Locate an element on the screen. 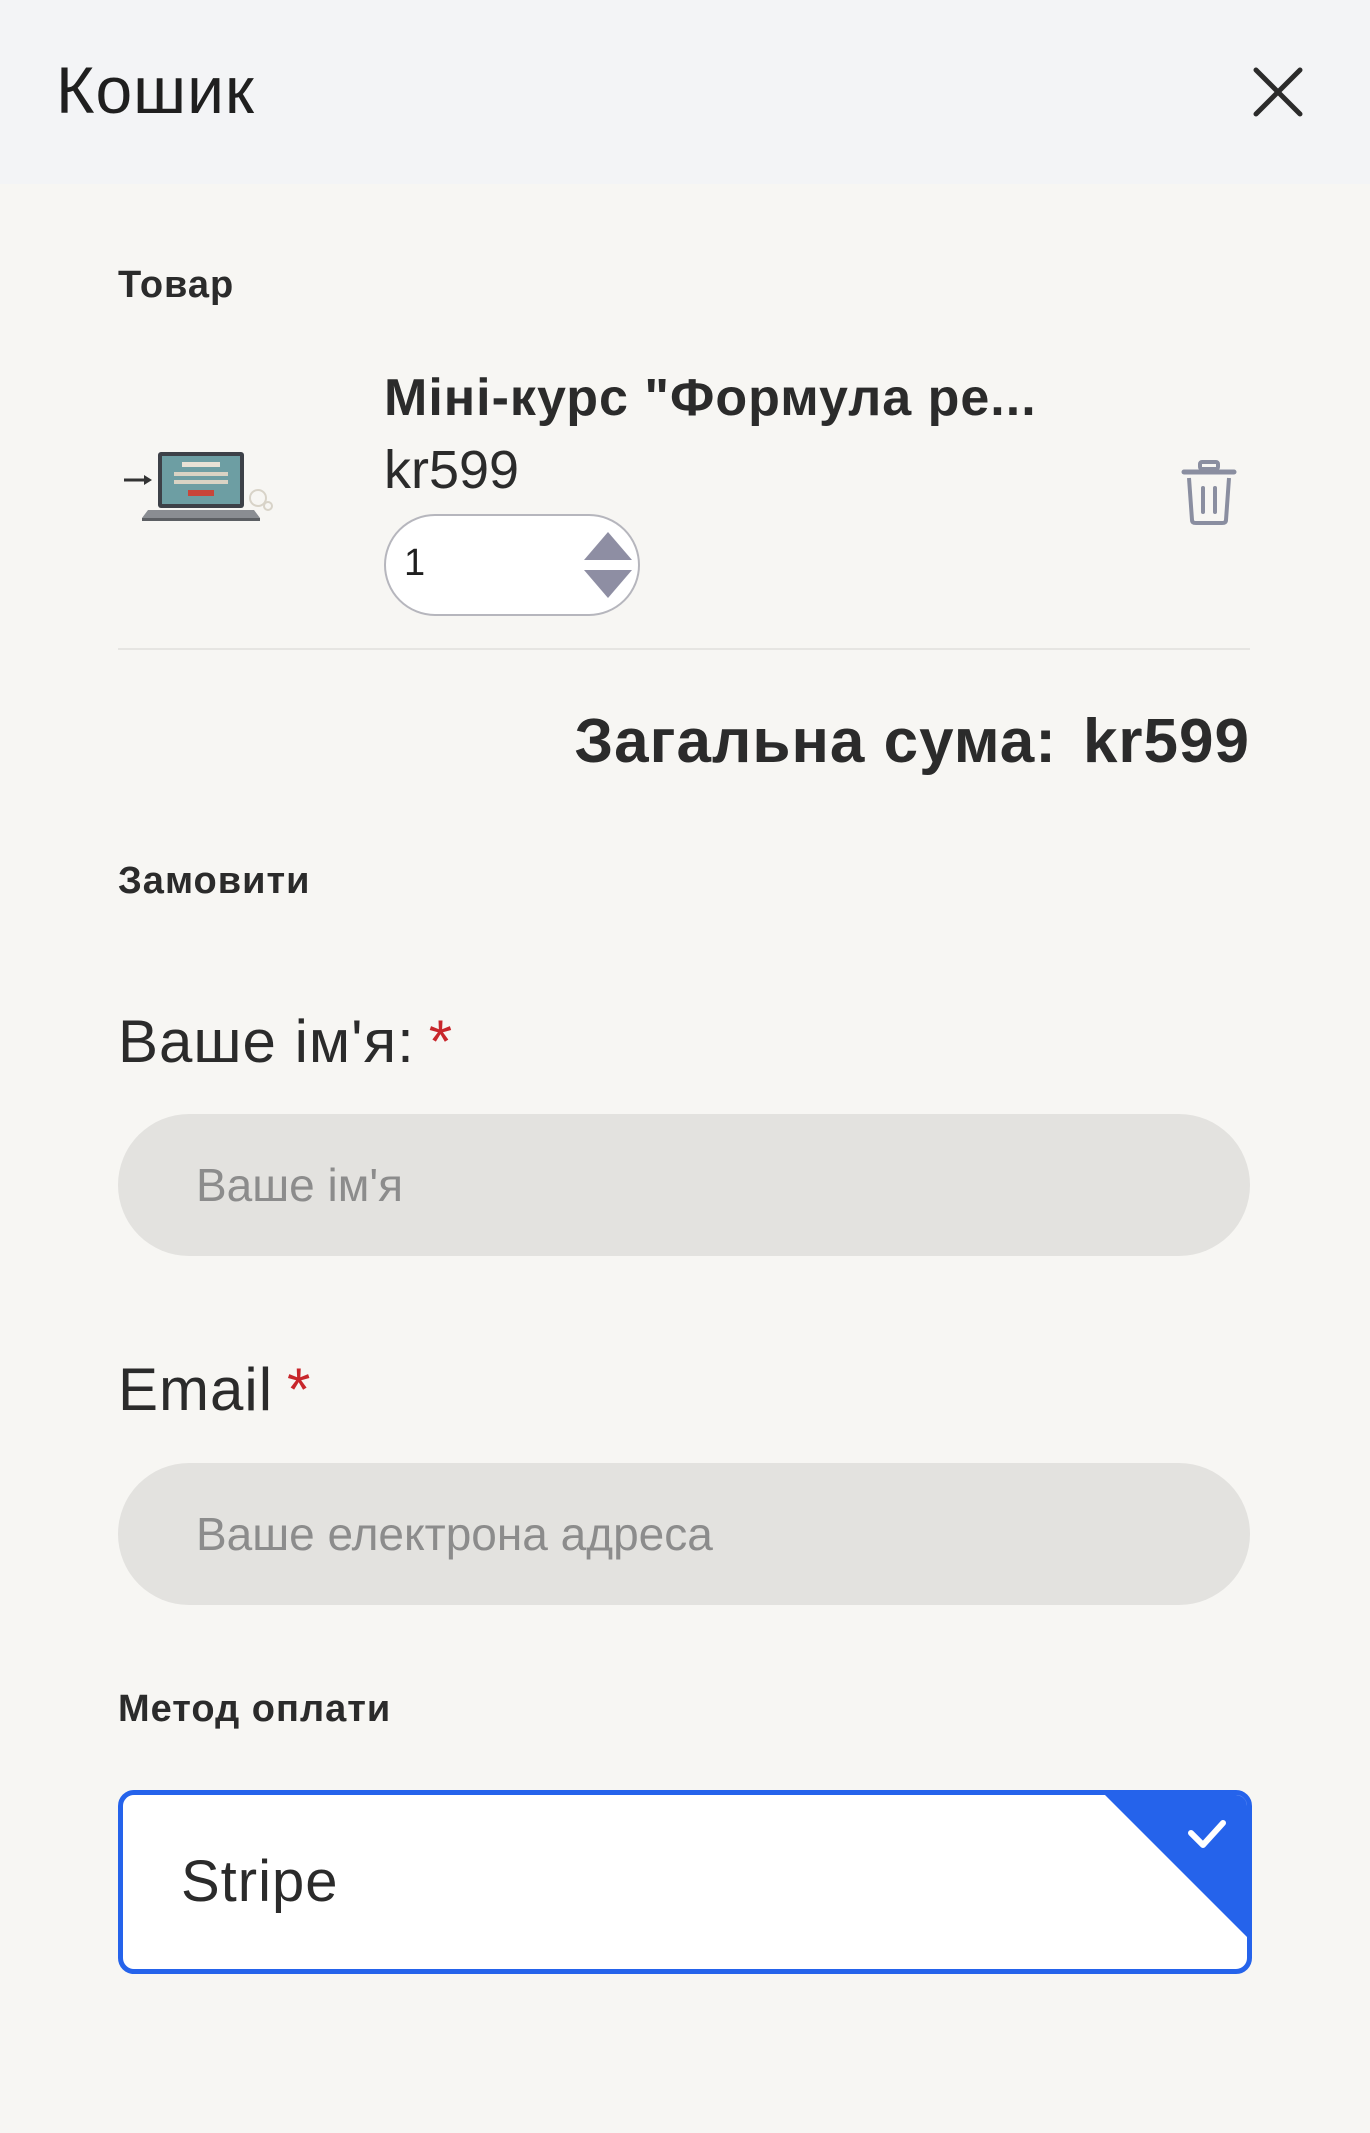 The width and height of the screenshot is (1370, 2133). payment-section-label: Метод оплати is located at coordinates (255, 1709).